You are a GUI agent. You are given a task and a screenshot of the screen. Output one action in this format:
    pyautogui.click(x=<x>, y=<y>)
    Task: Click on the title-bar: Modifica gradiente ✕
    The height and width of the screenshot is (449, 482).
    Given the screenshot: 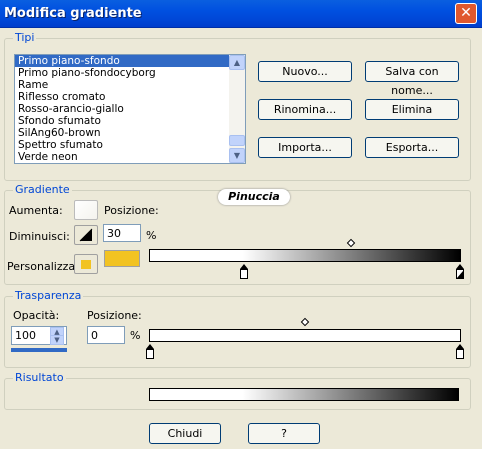 What is the action you would take?
    pyautogui.click(x=241, y=14)
    